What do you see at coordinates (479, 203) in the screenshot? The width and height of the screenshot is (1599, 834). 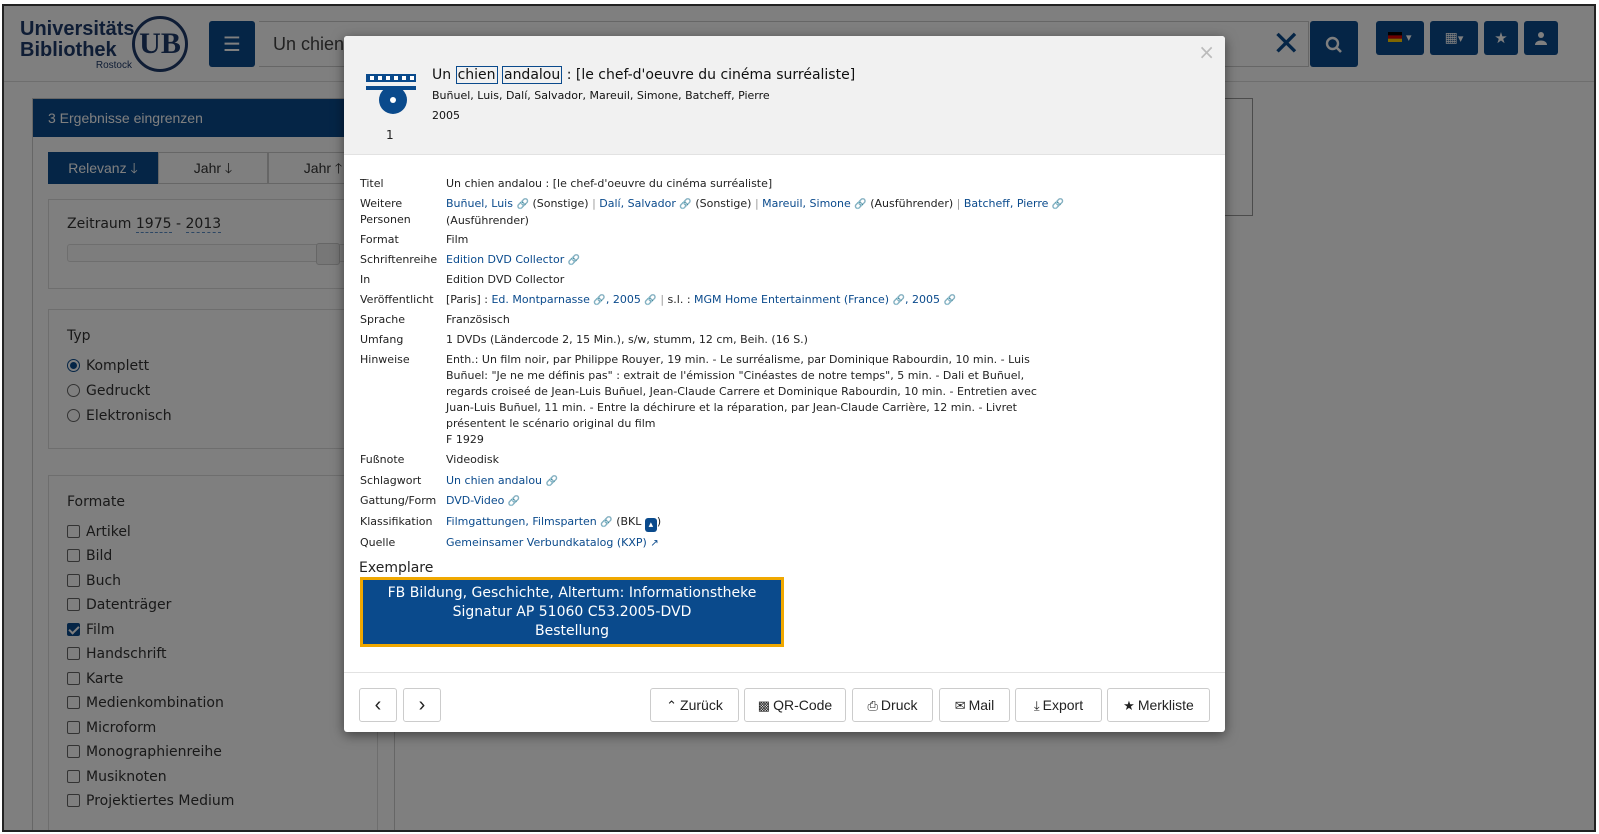 I see `person-link: Buñuel, Luis` at bounding box center [479, 203].